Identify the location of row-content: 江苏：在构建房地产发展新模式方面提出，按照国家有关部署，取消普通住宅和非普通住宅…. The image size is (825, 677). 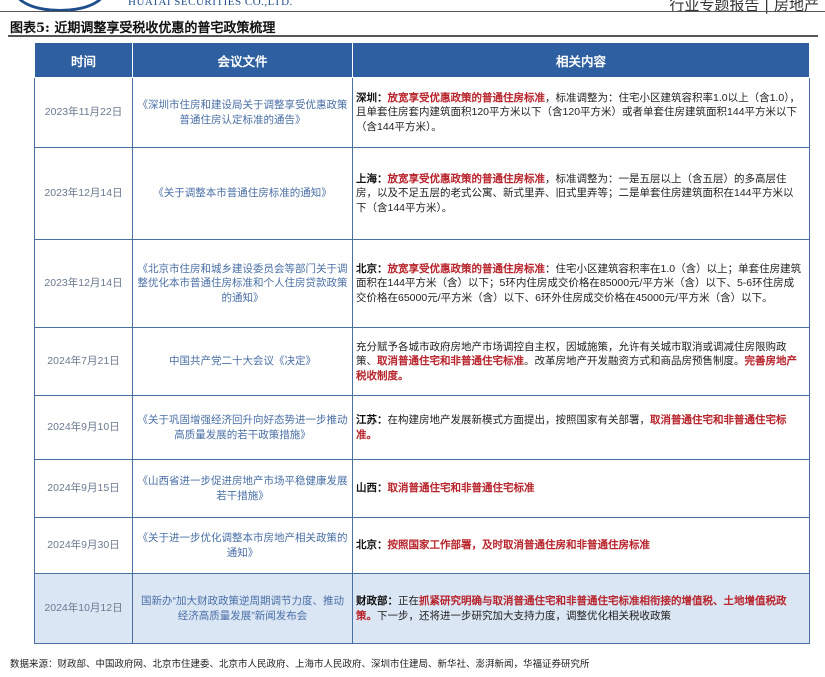
(581, 427).